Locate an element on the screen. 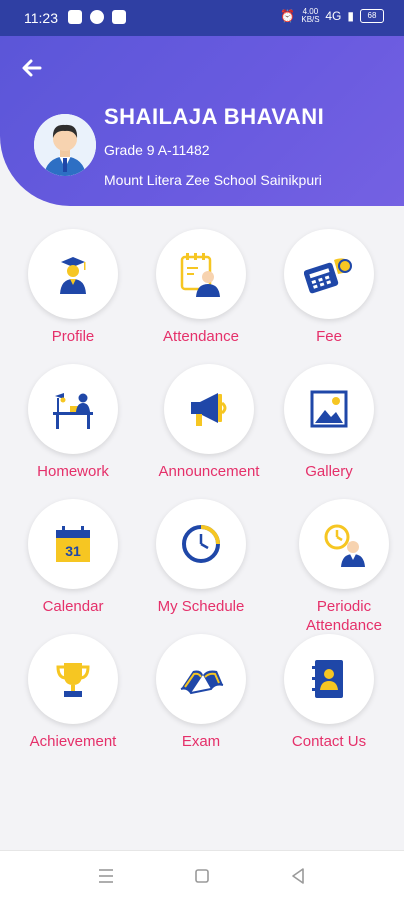 The height and width of the screenshot is (901, 404). menu-item-periodic-attendance: Periodic Attendance is located at coordinates (344, 567).